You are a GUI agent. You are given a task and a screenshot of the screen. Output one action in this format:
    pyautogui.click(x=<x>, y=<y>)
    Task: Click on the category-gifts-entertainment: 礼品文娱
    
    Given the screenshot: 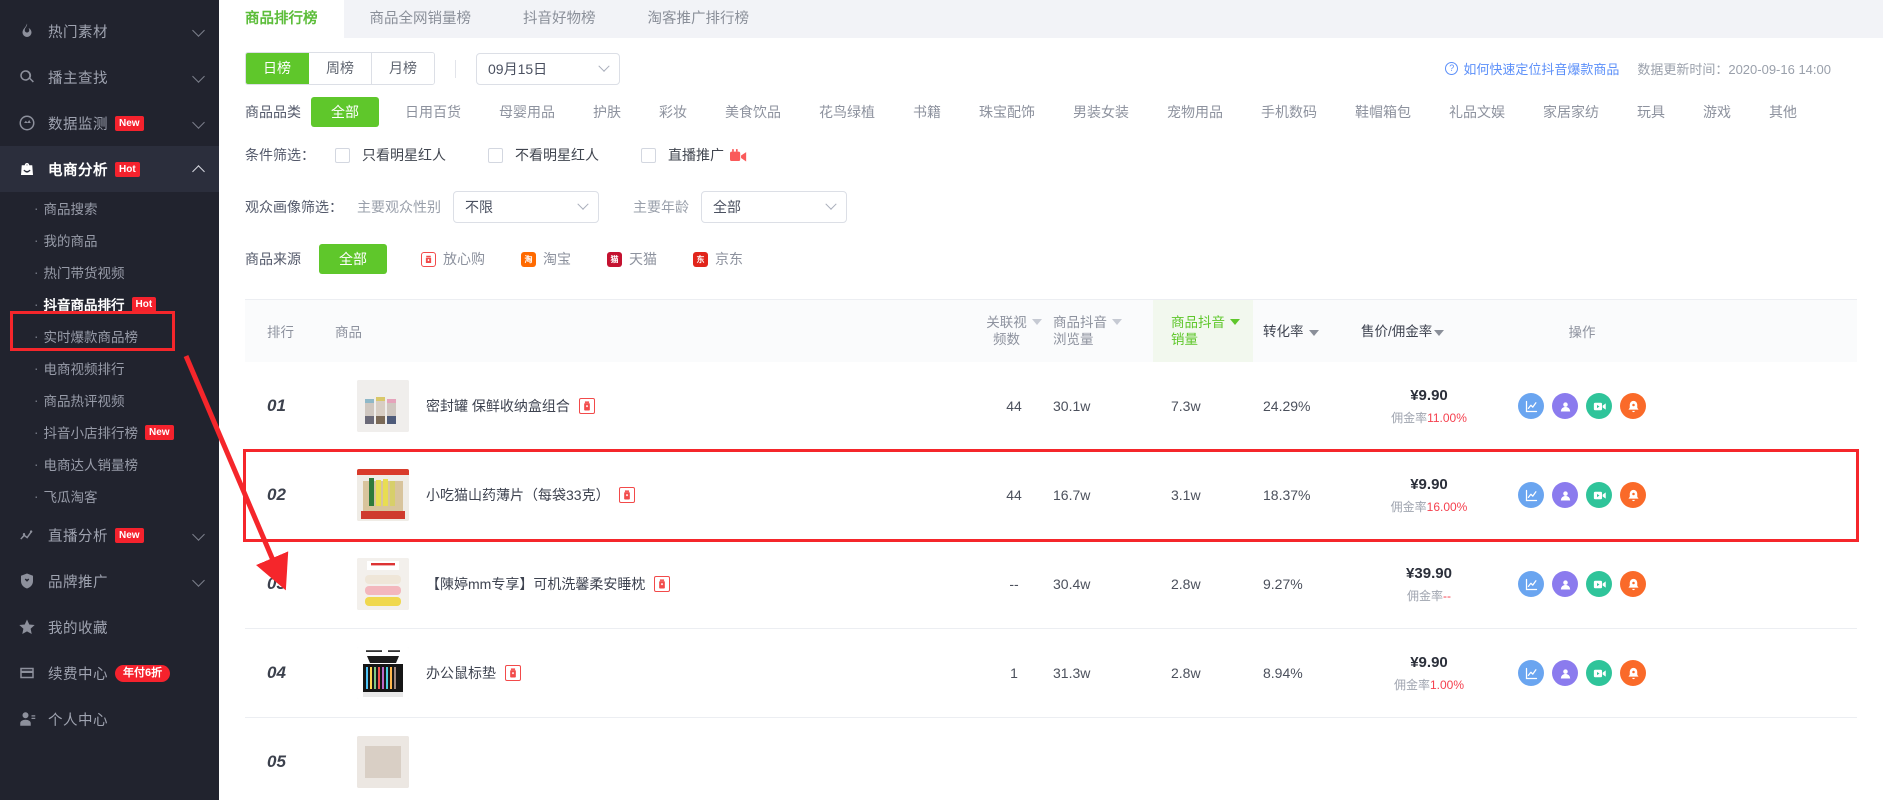 What is the action you would take?
    pyautogui.click(x=1477, y=112)
    